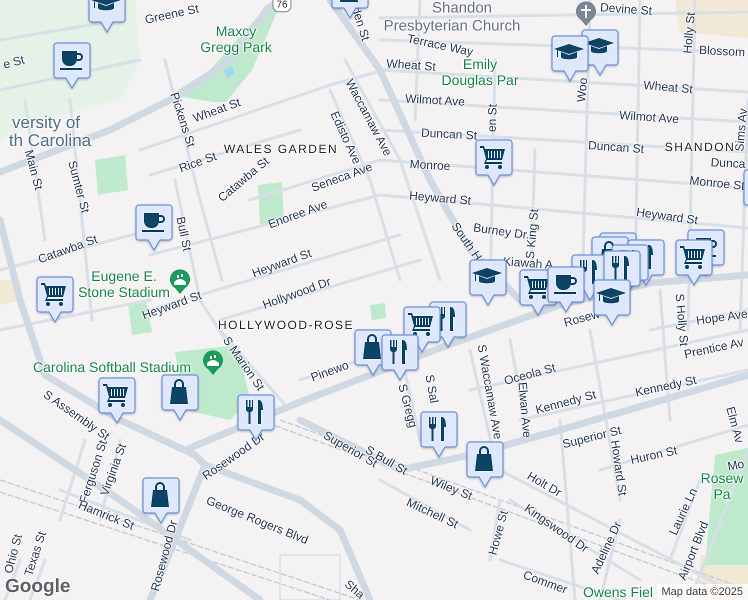  I want to click on street-label: Bull St, so click(183, 234).